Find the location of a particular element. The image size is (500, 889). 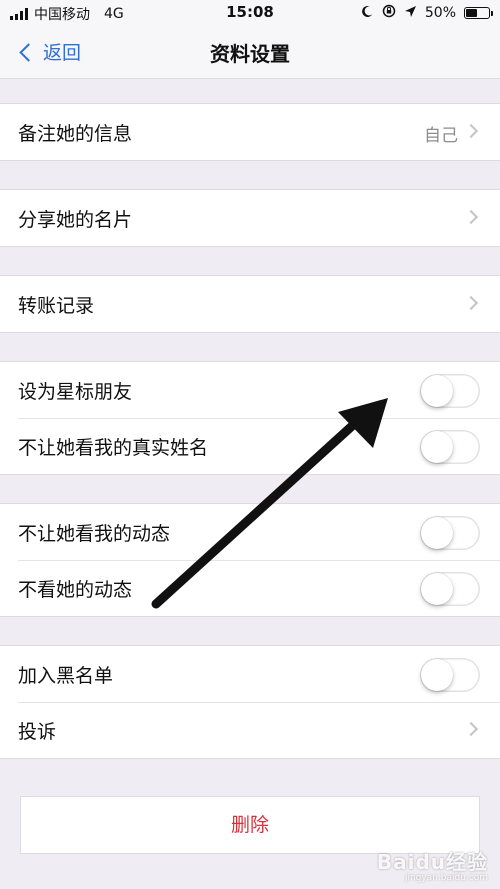

rotation-lock-icon is located at coordinates (389, 13).